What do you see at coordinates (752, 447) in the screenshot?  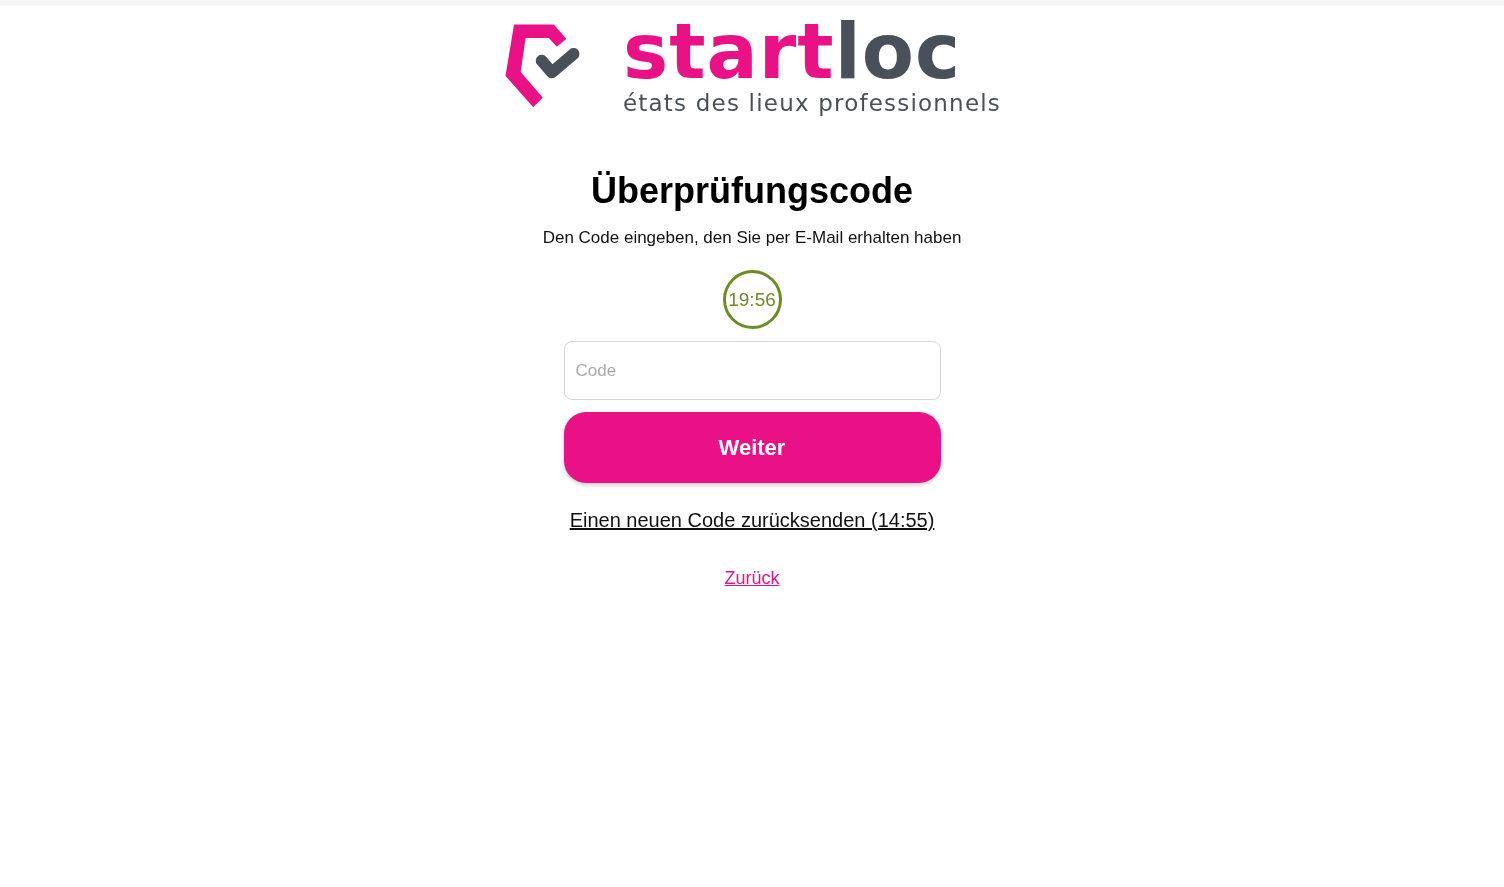 I see `continue-button: Weiter` at bounding box center [752, 447].